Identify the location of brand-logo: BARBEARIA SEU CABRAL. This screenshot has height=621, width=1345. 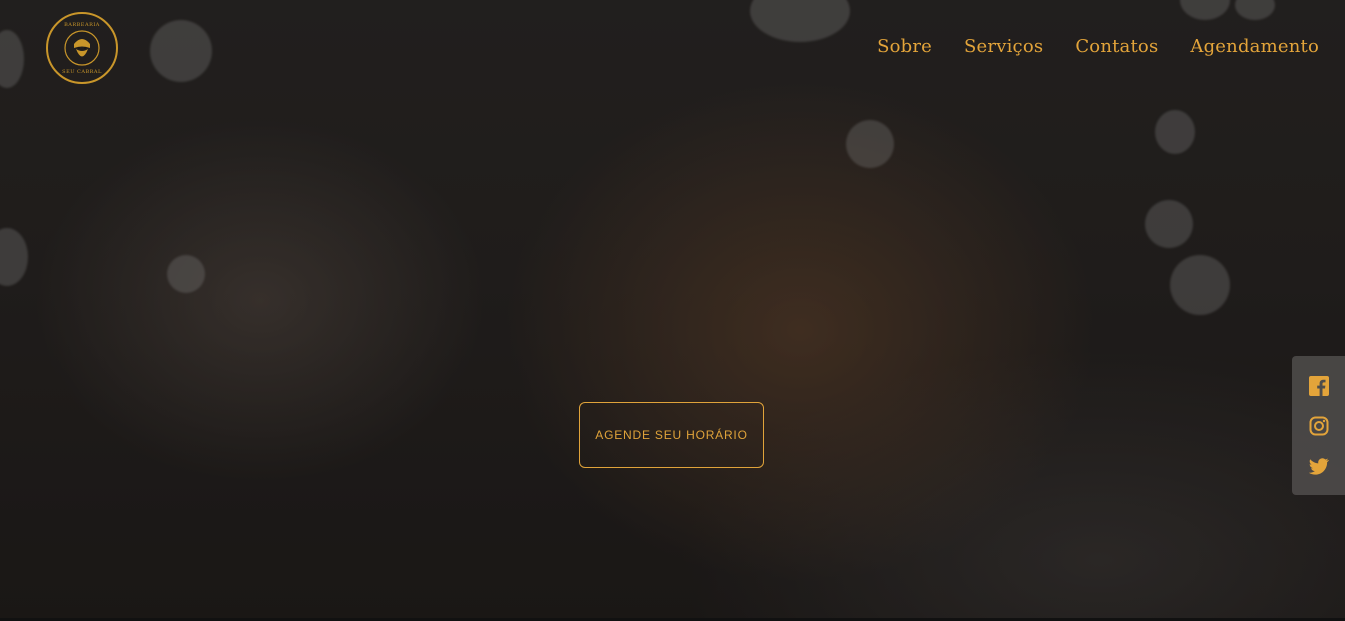
(82, 48).